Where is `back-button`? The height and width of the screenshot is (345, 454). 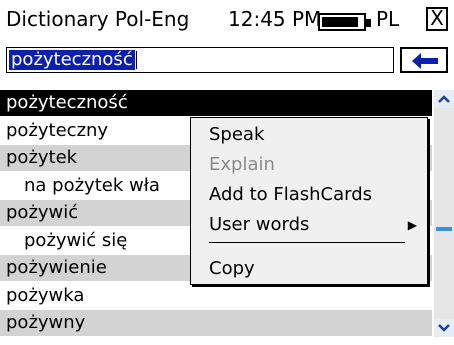
back-button is located at coordinates (424, 60).